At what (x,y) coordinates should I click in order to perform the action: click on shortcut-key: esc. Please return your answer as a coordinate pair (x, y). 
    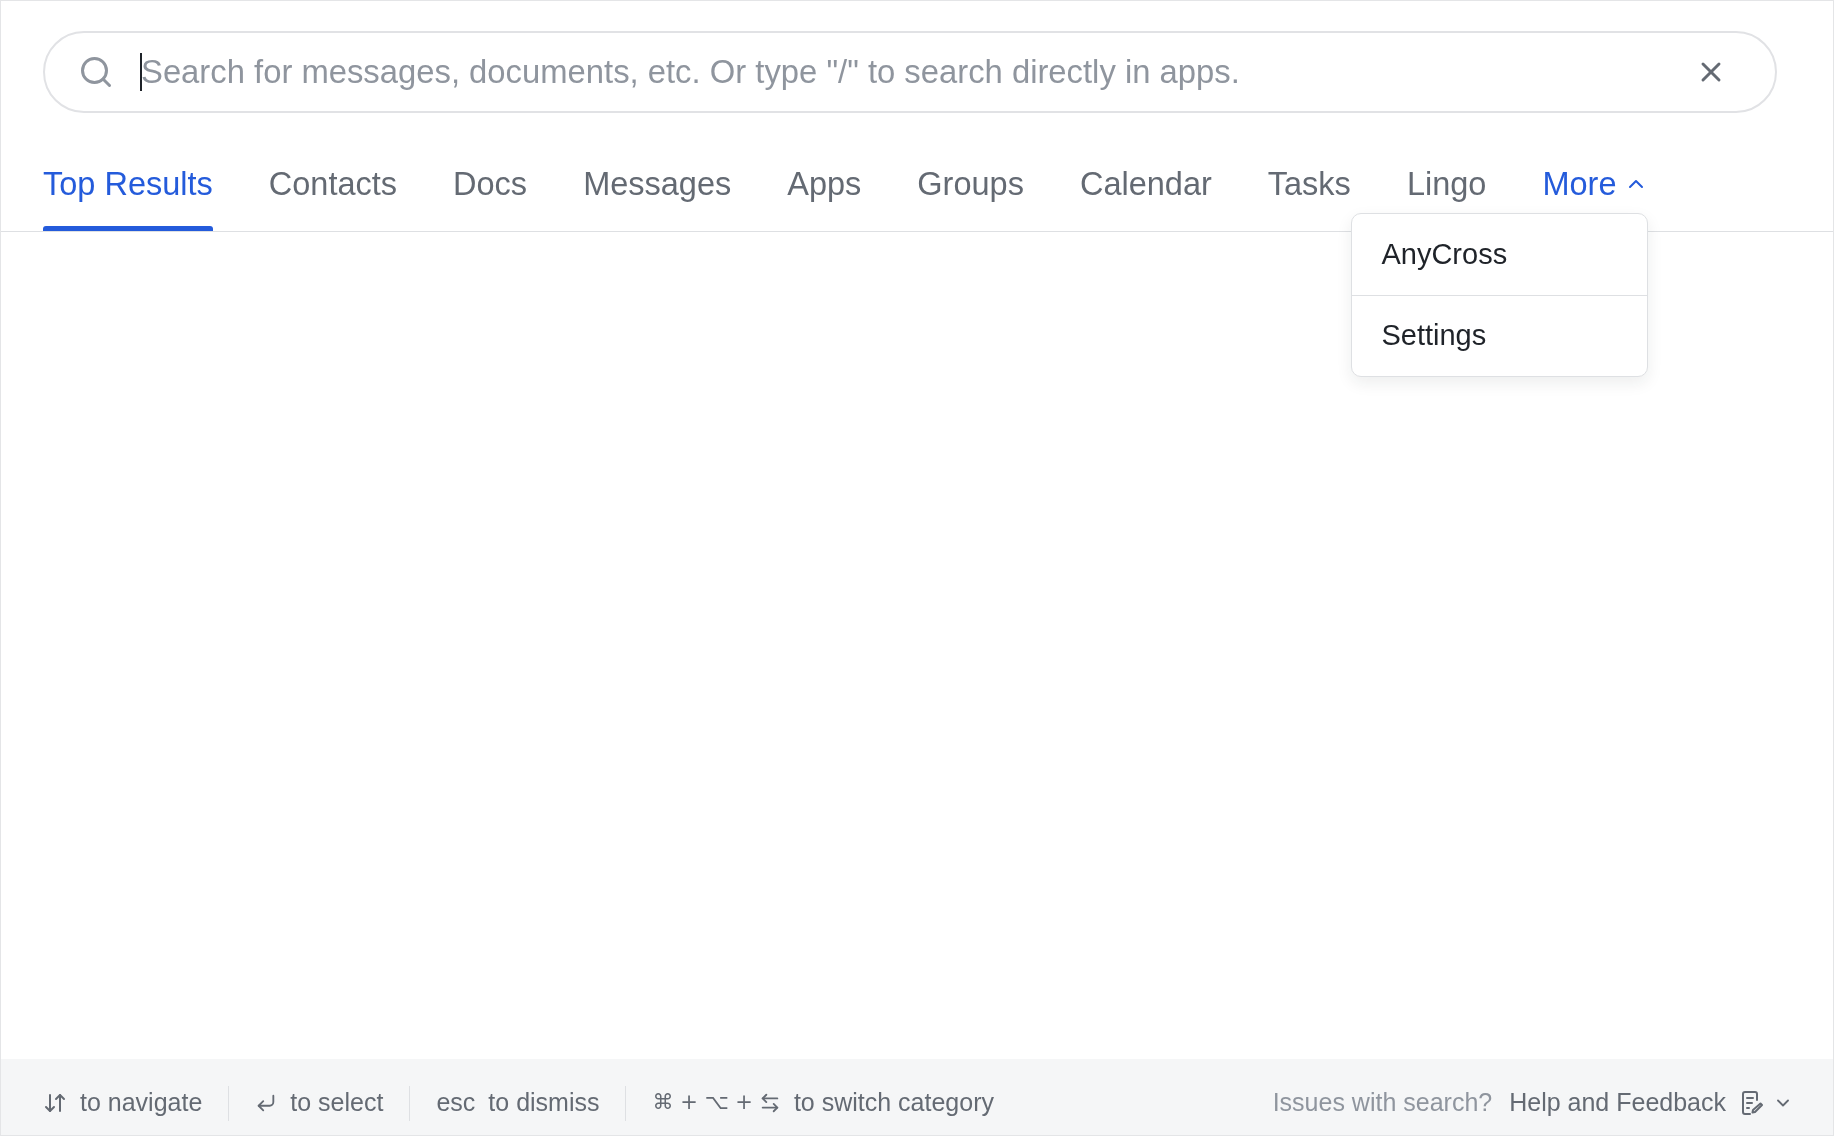
    Looking at the image, I should click on (456, 1103).